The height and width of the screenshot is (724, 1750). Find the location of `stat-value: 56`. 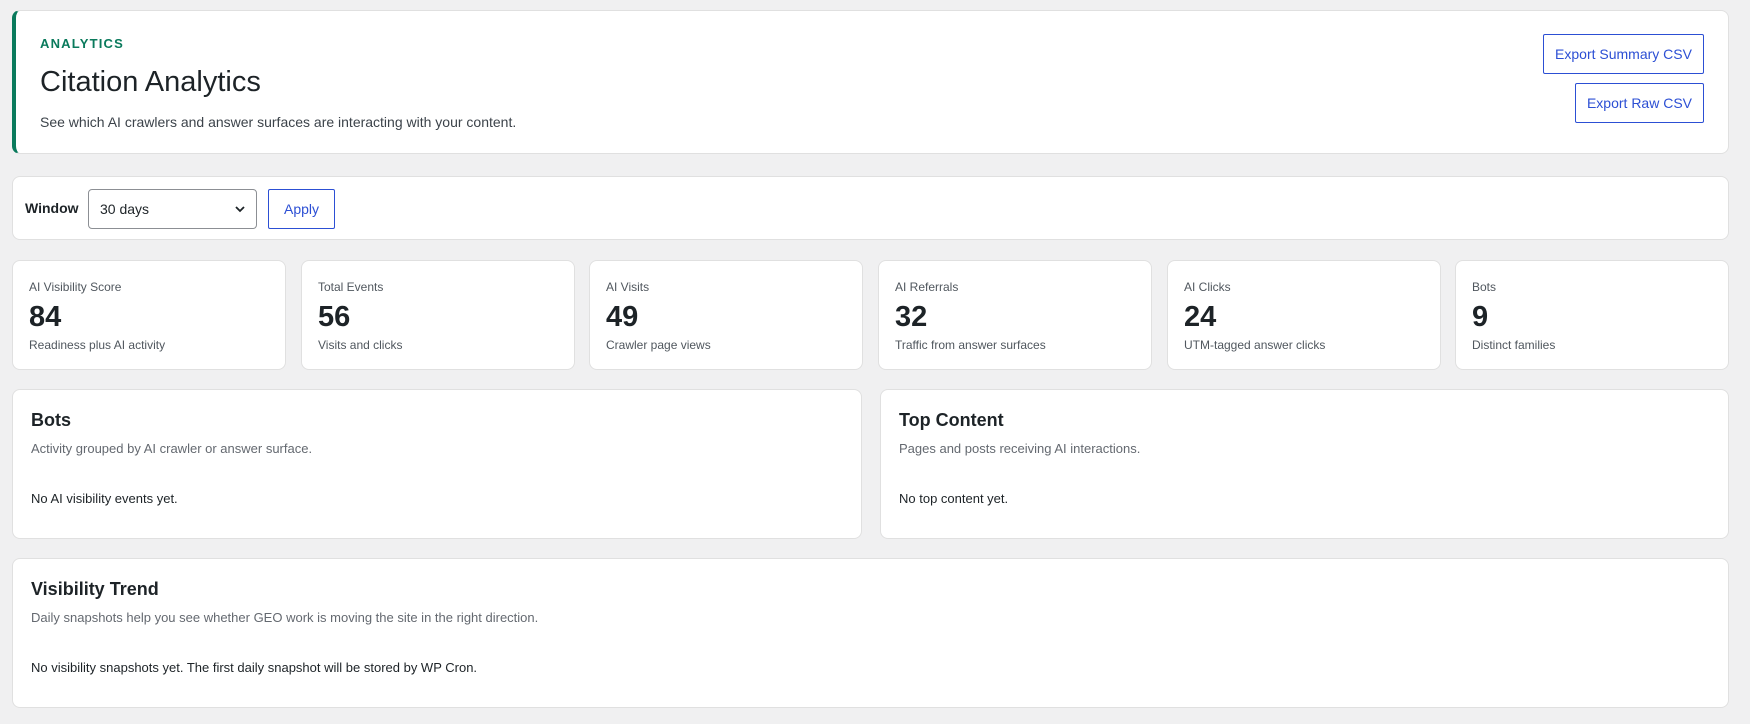

stat-value: 56 is located at coordinates (334, 317).